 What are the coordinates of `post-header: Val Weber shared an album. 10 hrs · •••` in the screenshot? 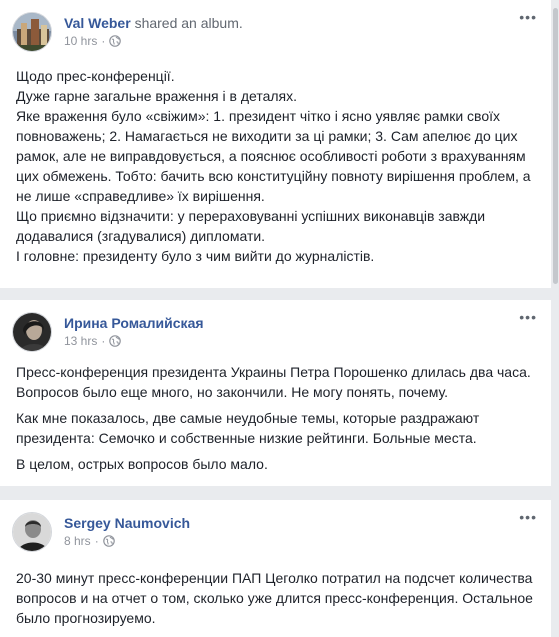 It's located at (275, 30).